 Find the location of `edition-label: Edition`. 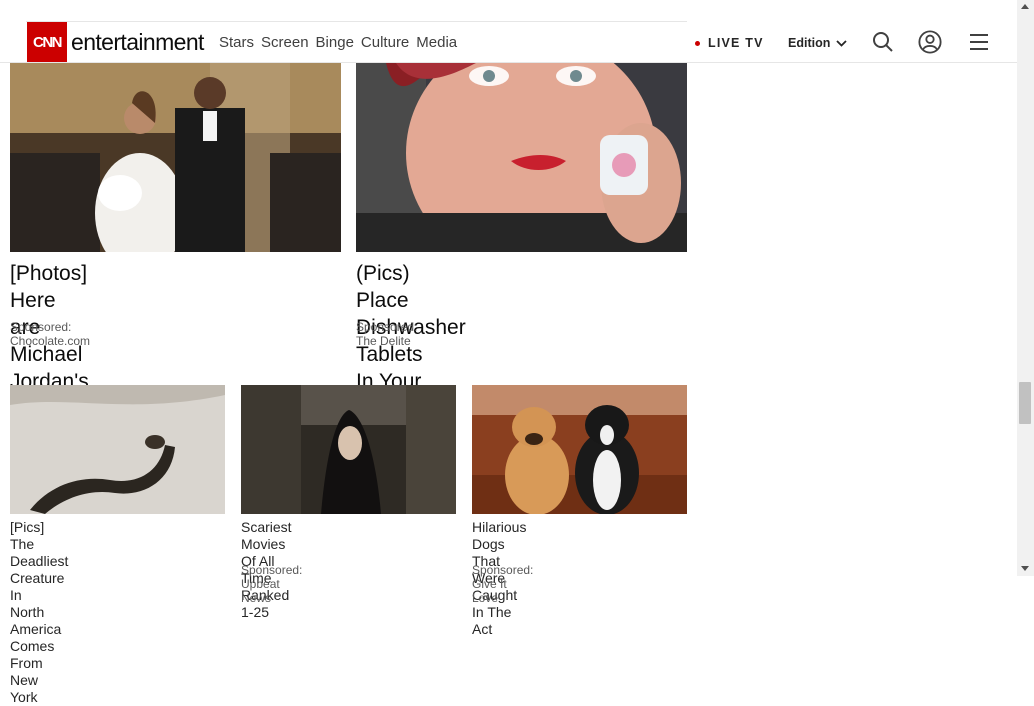

edition-label: Edition is located at coordinates (809, 43).